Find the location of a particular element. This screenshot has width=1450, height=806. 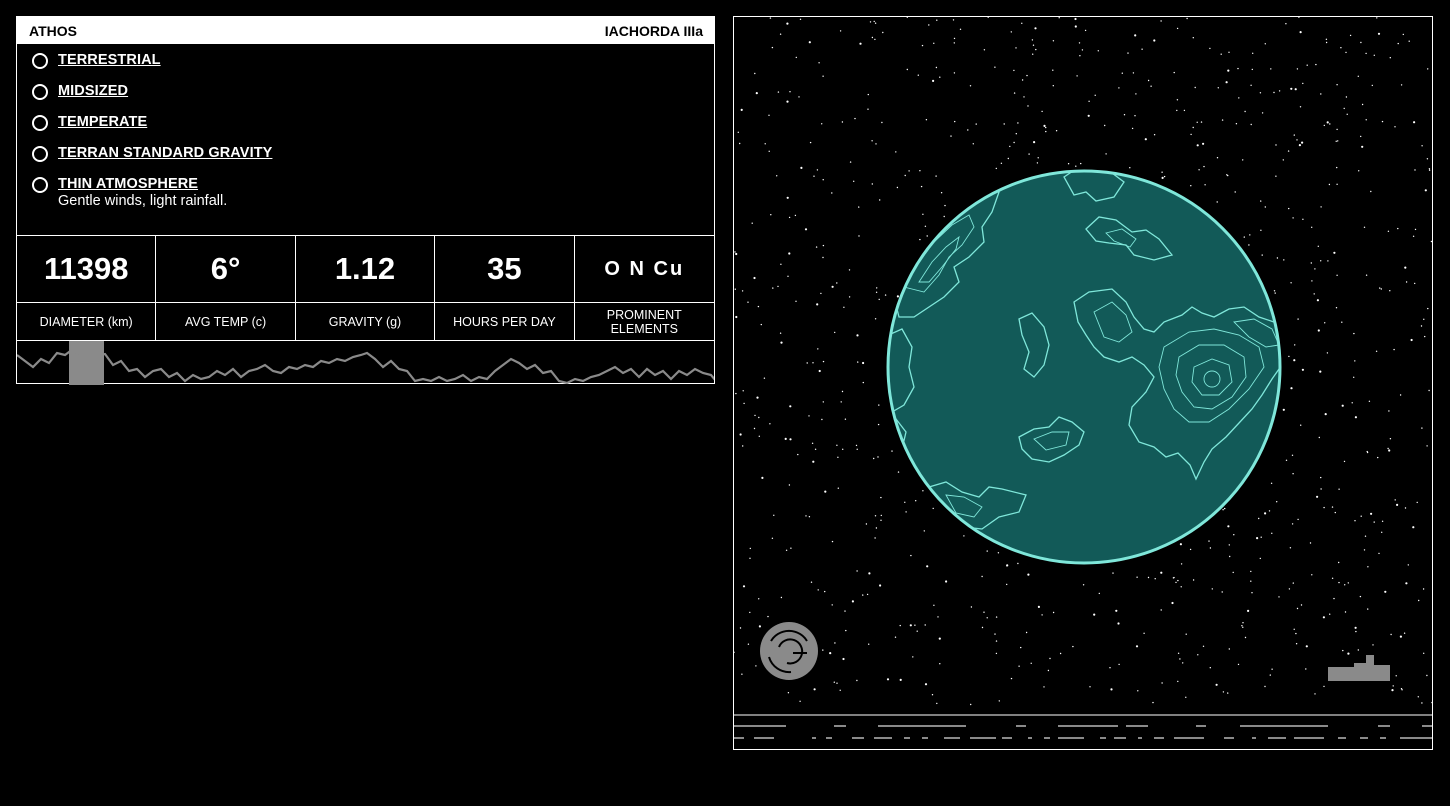

terrain-profile is located at coordinates (365, 363).